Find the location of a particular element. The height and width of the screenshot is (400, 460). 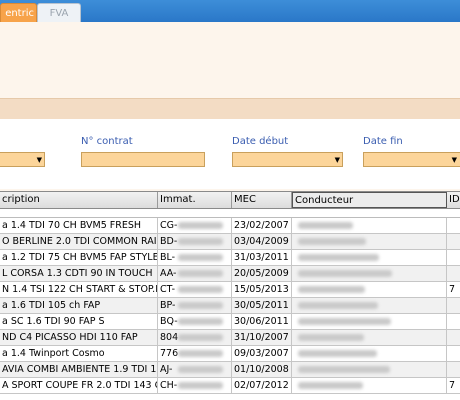

column-header-mec: MEC is located at coordinates (262, 200).